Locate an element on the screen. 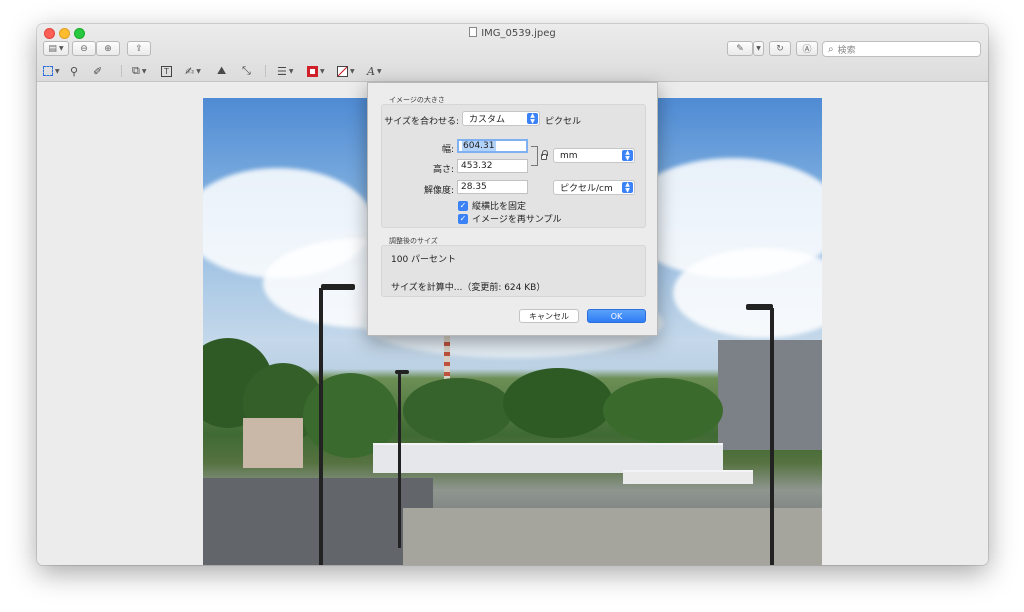  aspect-link-bracket is located at coordinates (534, 156).